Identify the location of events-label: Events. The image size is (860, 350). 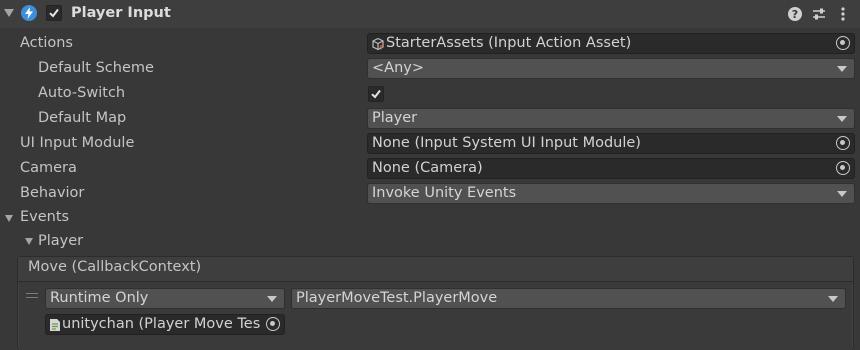
(44, 217).